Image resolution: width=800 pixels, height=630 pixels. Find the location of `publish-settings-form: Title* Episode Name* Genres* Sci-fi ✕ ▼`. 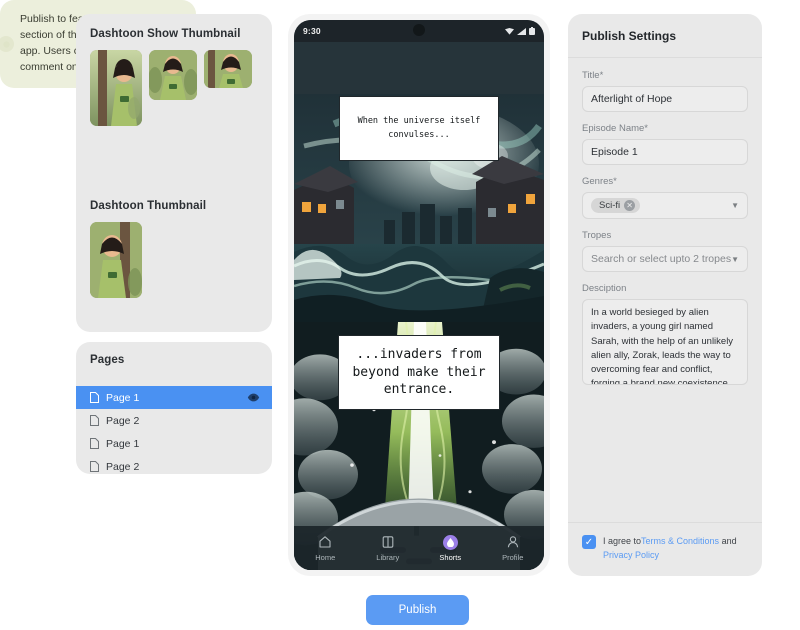

publish-settings-form: Title* Episode Name* Genres* Sci-fi ✕ ▼ is located at coordinates (665, 224).